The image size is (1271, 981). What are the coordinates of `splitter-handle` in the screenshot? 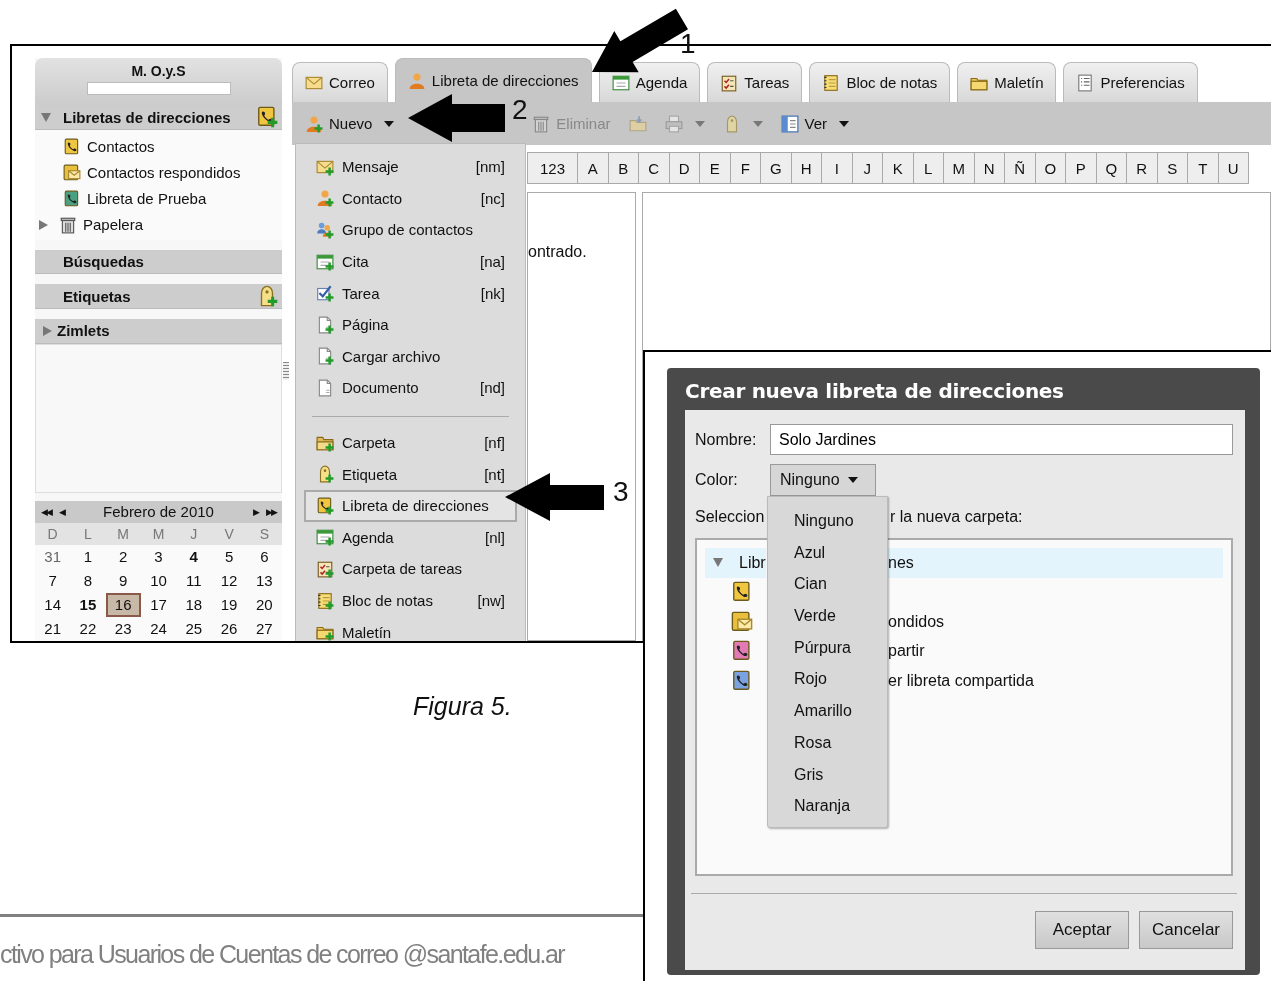 It's located at (286, 371).